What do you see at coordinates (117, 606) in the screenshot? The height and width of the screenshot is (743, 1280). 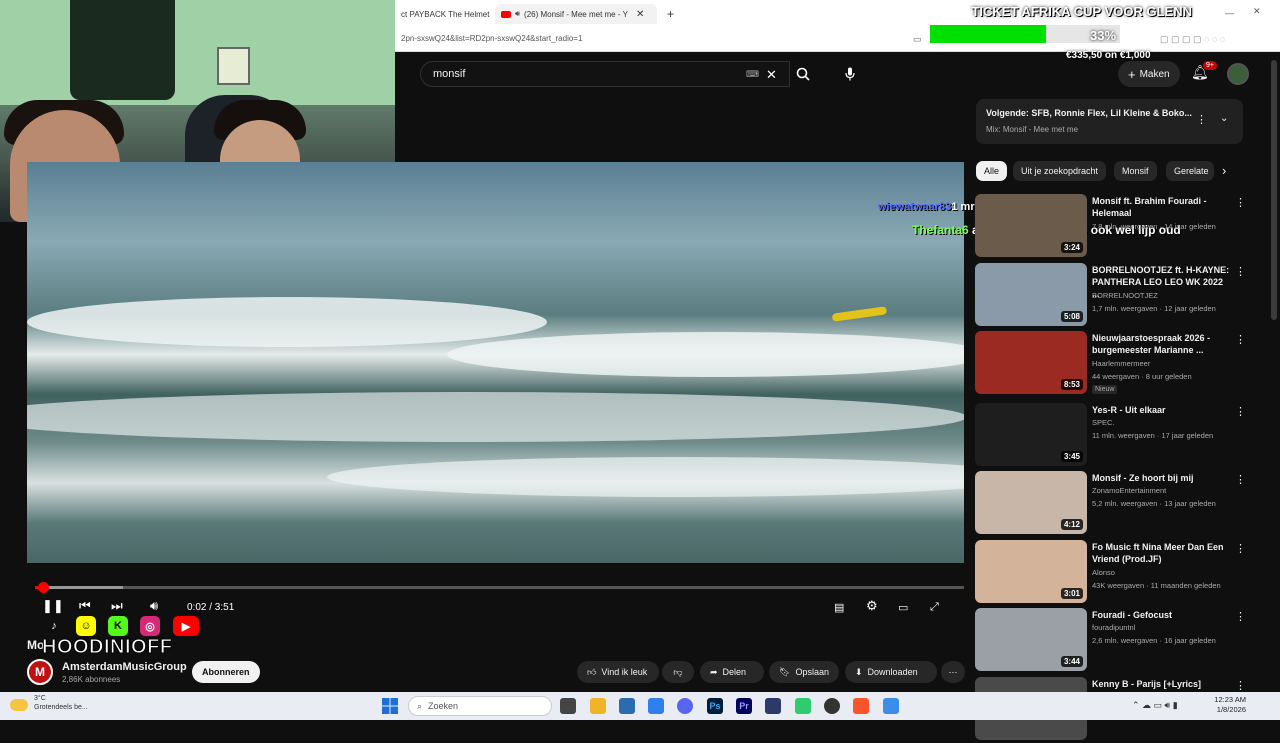 I see `next-button: ⏭︎` at bounding box center [117, 606].